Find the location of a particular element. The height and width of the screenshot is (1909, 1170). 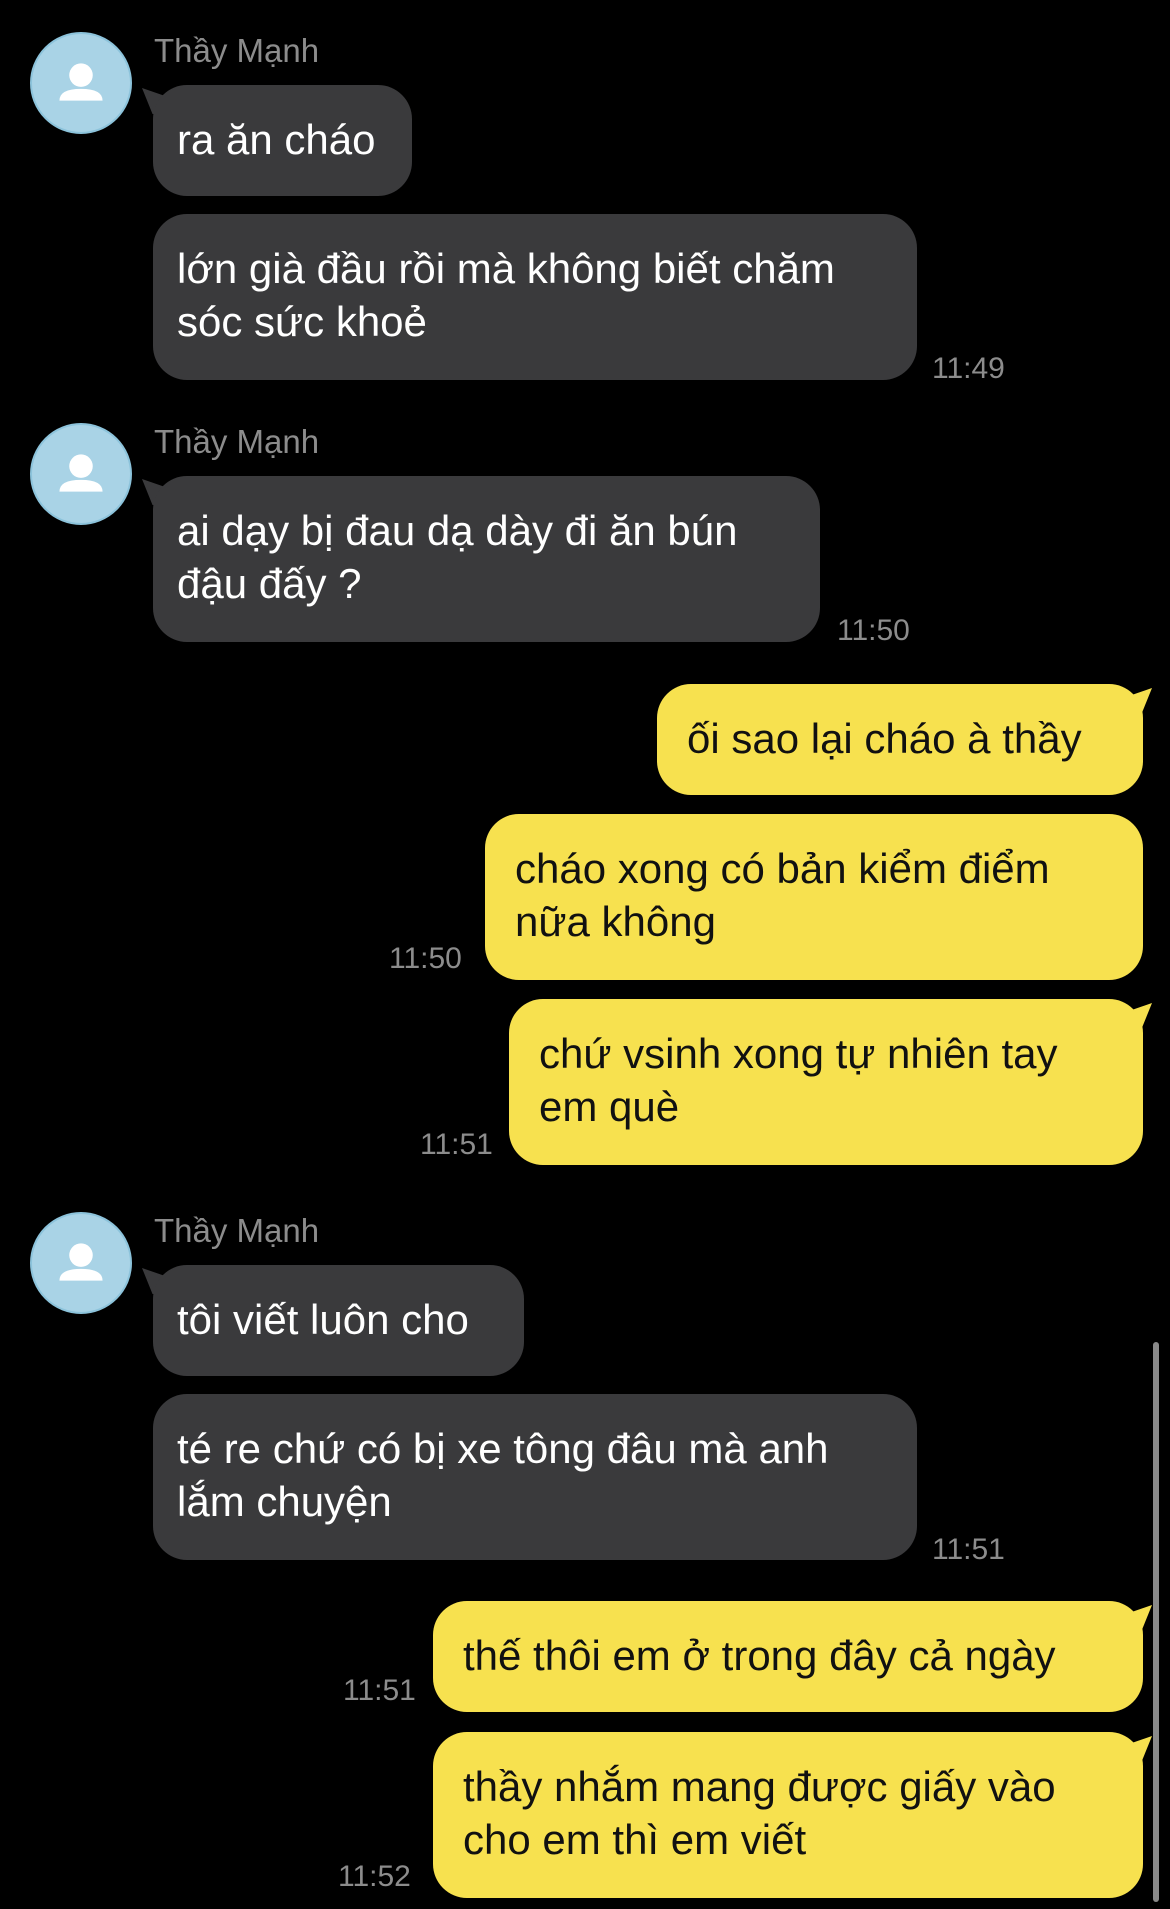

scrollbar is located at coordinates (1156, 1622).